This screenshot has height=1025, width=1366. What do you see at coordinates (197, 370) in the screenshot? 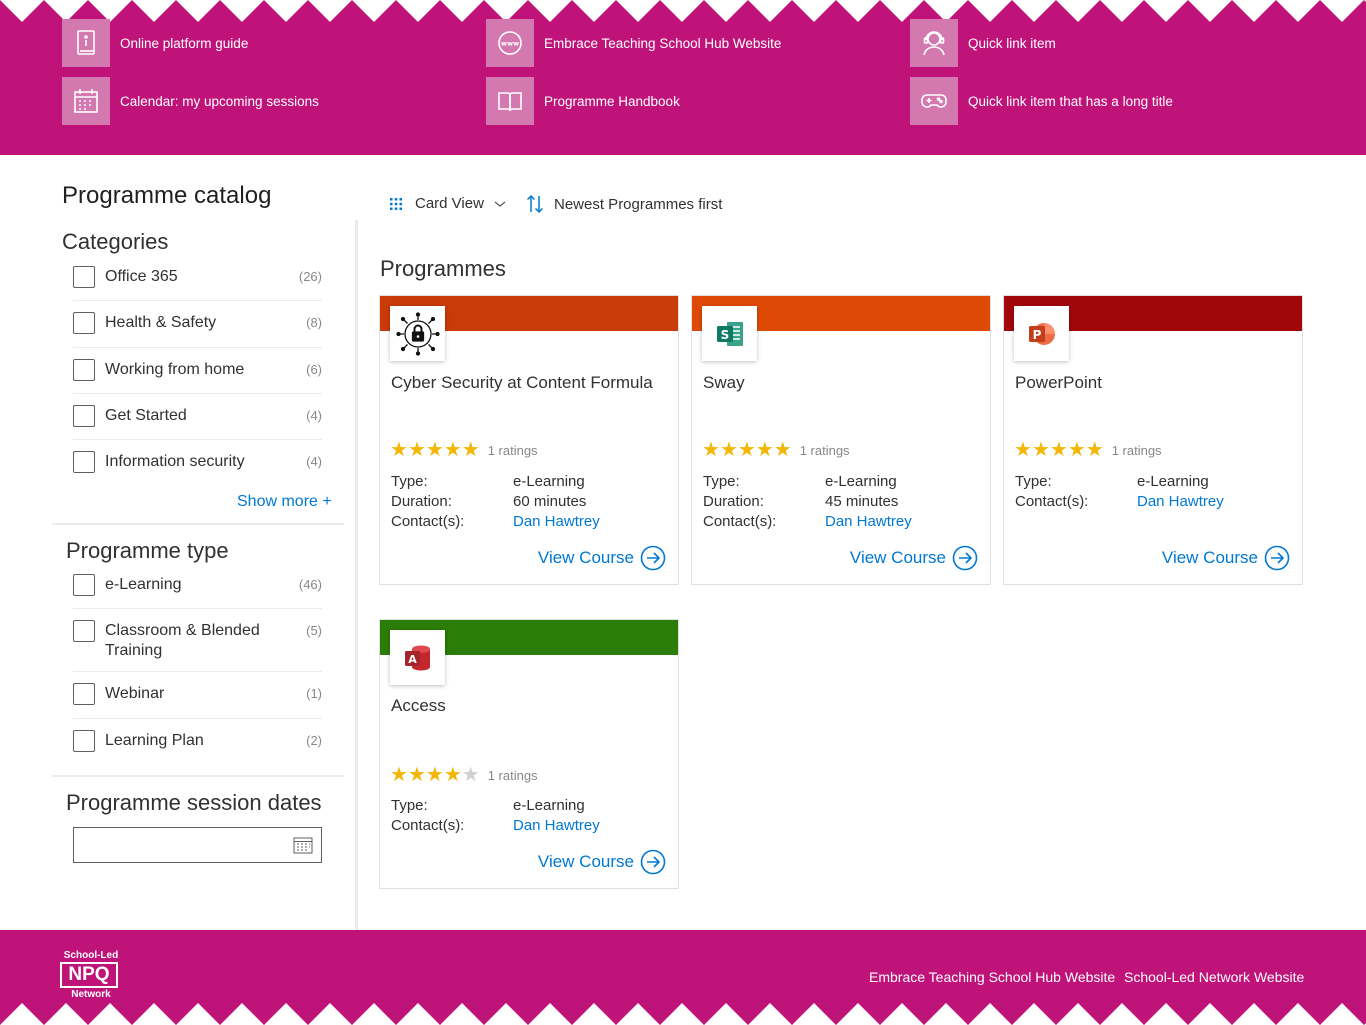
I see `filter-working-from-home: Working from home (6)` at bounding box center [197, 370].